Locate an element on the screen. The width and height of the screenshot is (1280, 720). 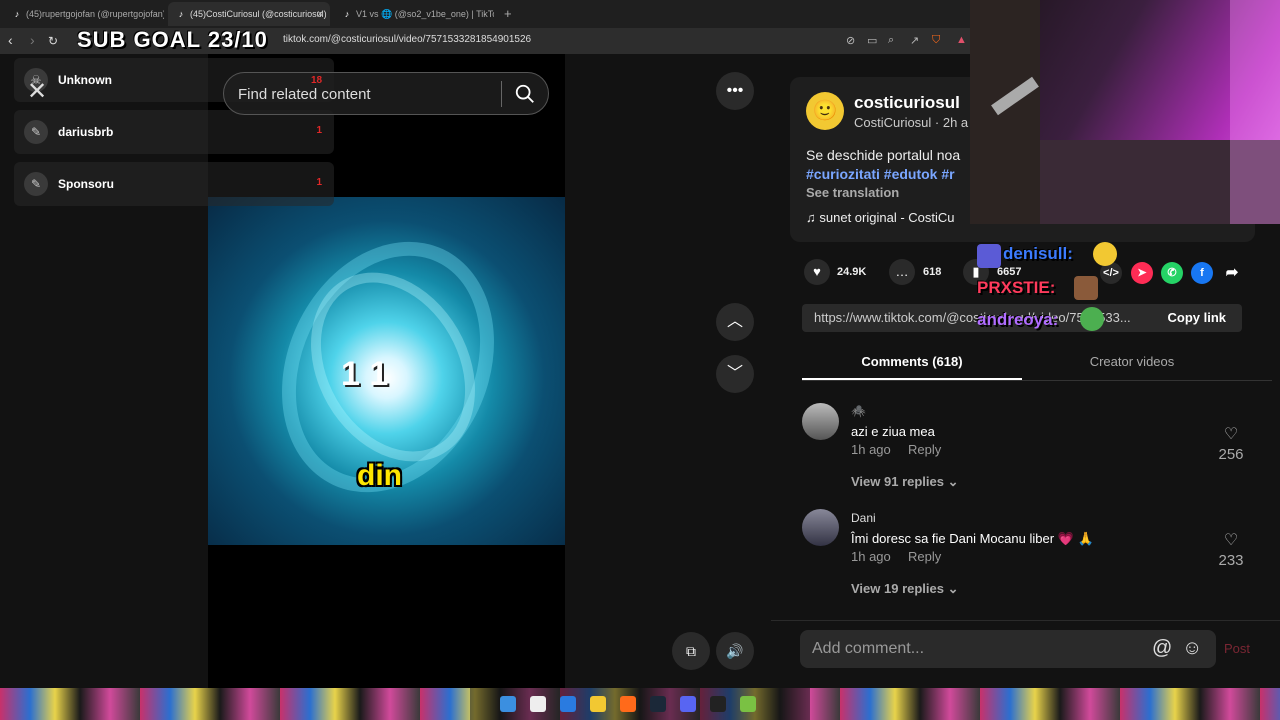
video-caption: din is located at coordinates (379, 475).